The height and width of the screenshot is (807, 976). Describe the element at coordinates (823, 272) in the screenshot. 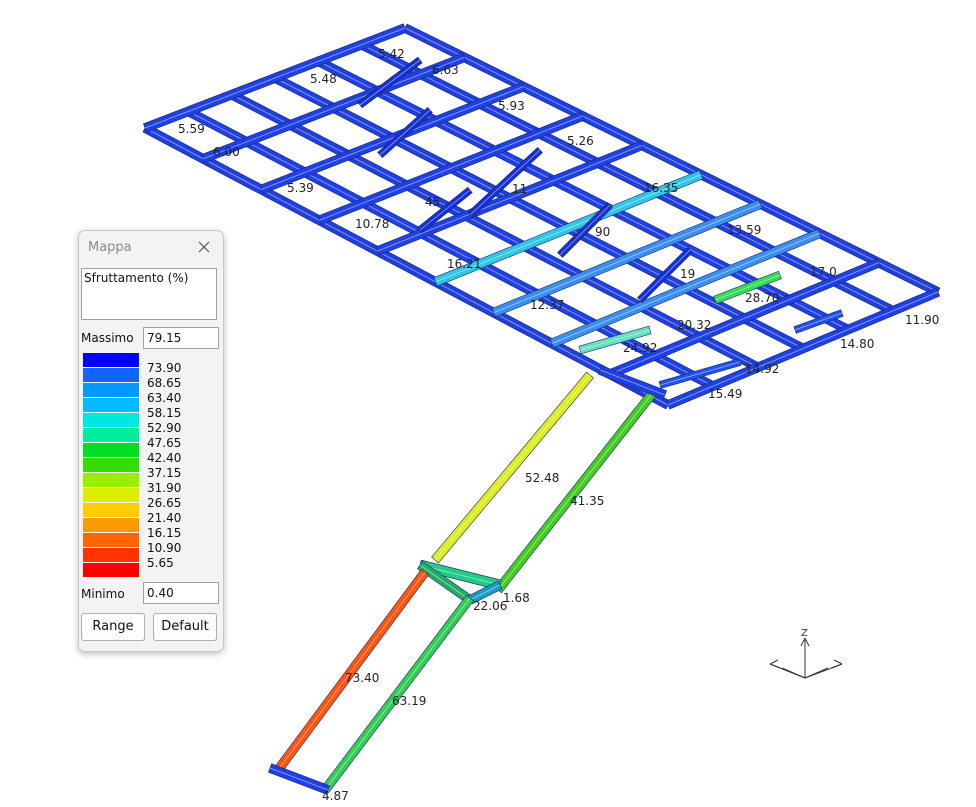

I see `member-value-label: 17.0` at that location.